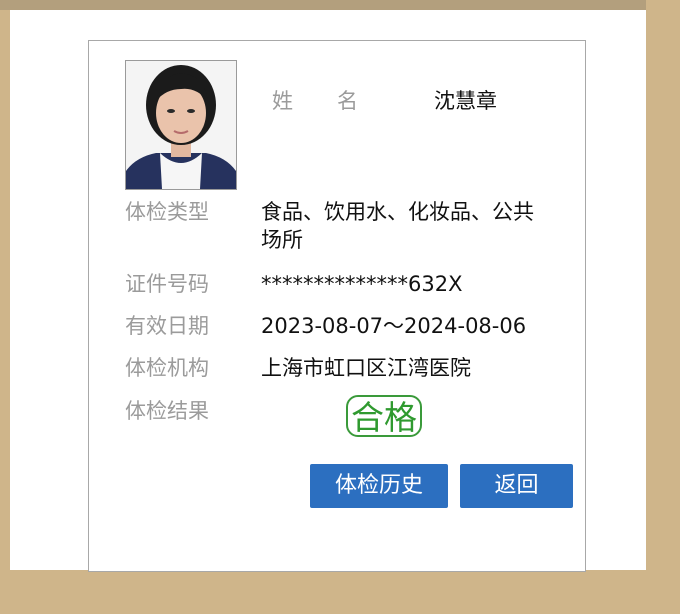  What do you see at coordinates (465, 101) in the screenshot?
I see `name-value: 沈慧章` at bounding box center [465, 101].